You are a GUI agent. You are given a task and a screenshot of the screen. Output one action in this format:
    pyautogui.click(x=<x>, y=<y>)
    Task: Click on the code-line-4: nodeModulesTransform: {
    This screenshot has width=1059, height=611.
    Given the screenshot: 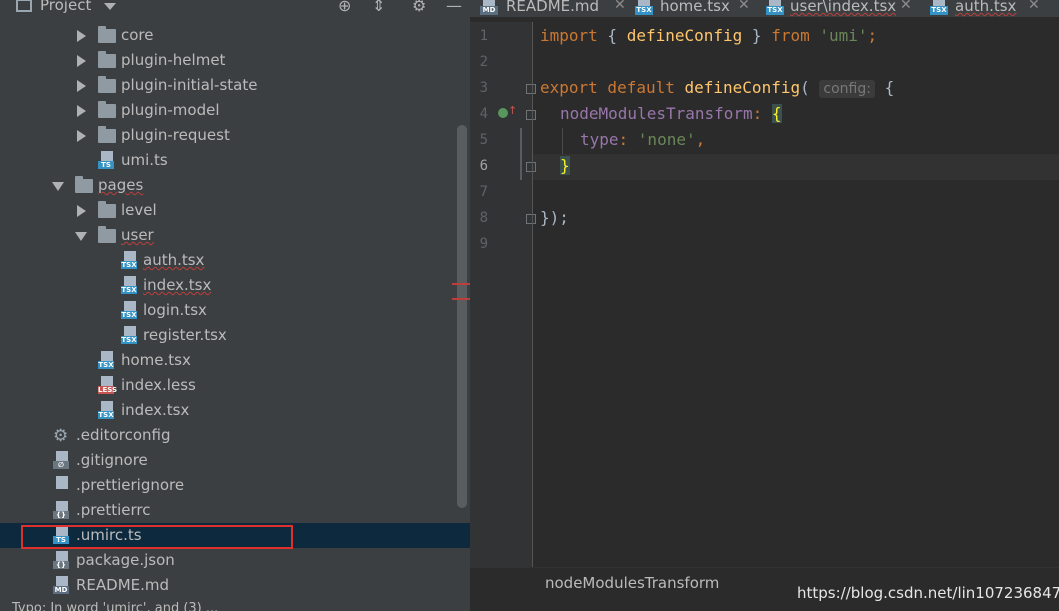 What is the action you would take?
    pyautogui.click(x=671, y=113)
    